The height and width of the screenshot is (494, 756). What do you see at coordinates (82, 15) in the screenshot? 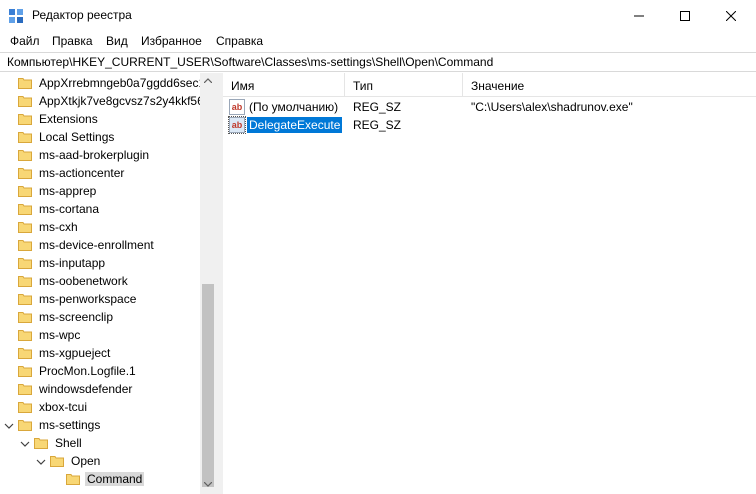
I see `window-title: Редактор реестра` at bounding box center [82, 15].